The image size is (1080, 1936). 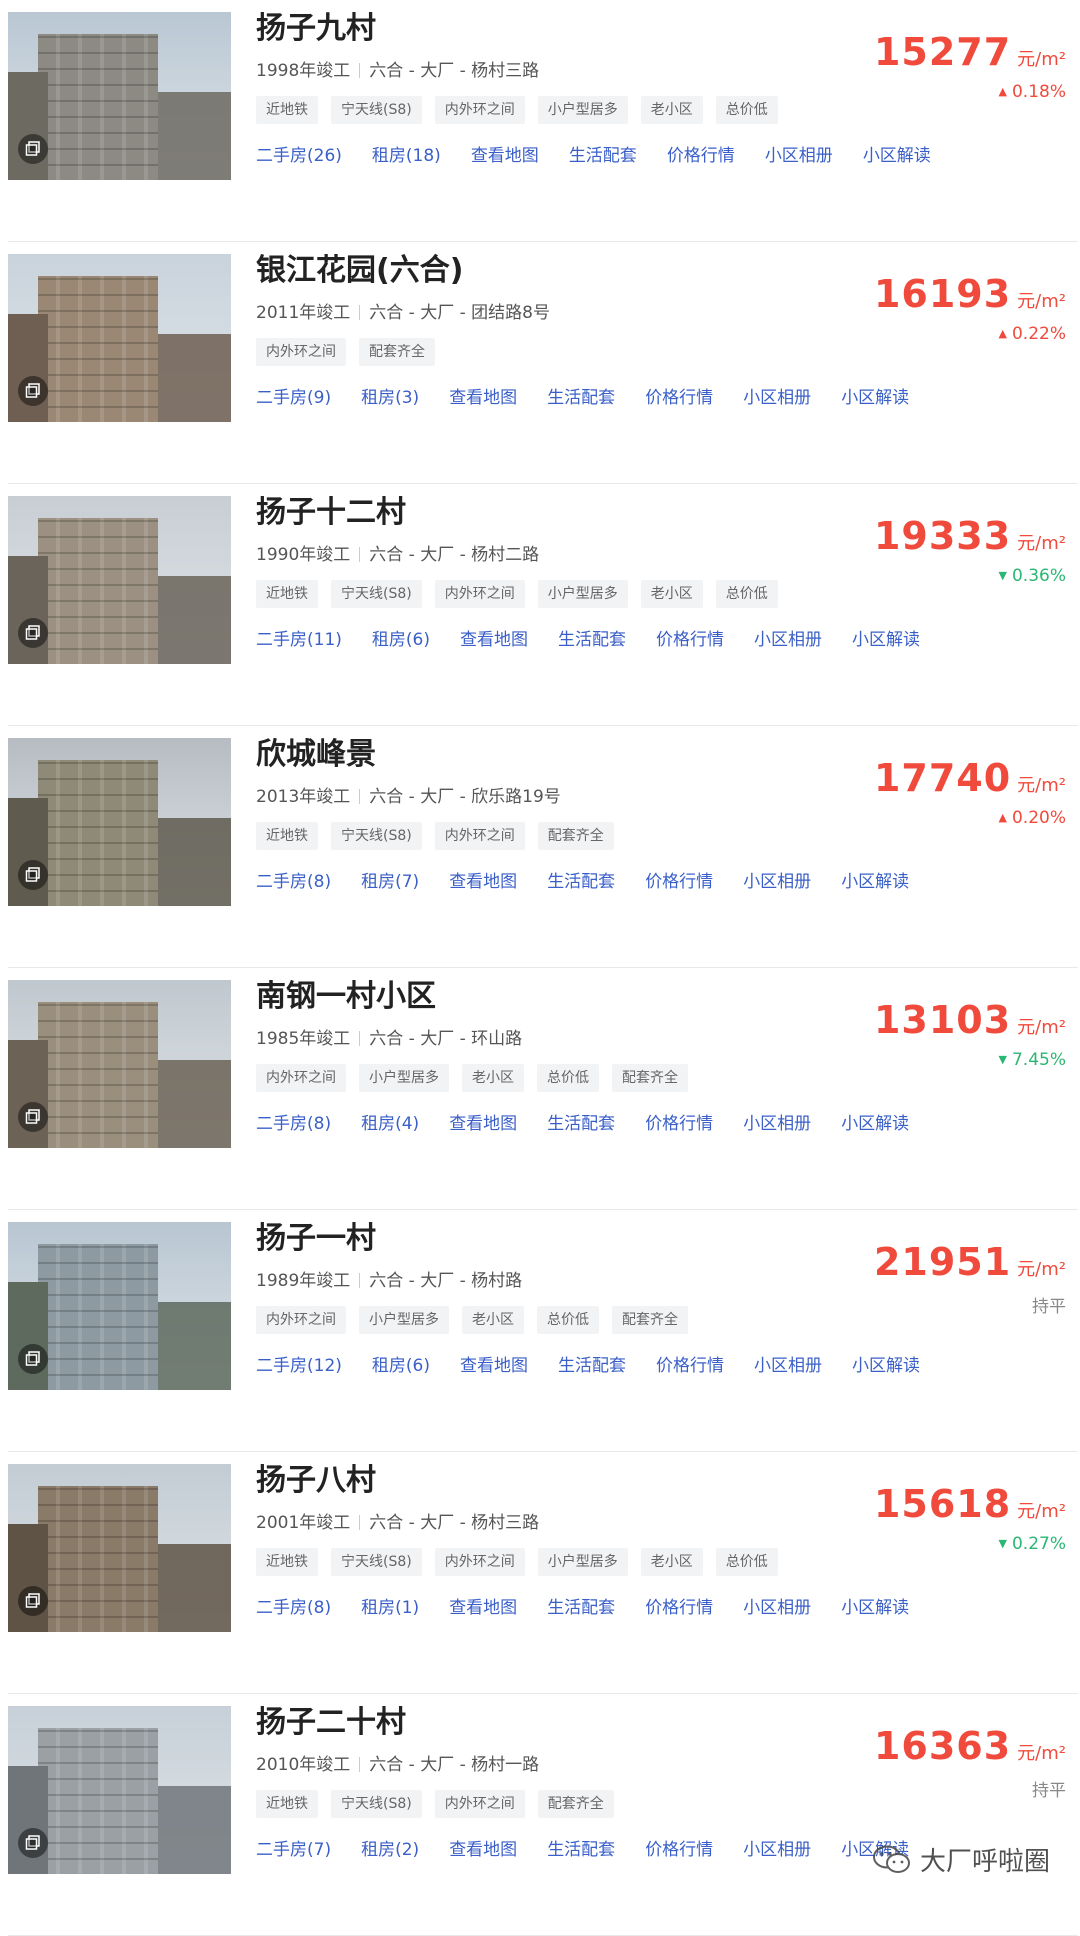 What do you see at coordinates (576, 1481) in the screenshot?
I see `community-name: 扬子八村` at bounding box center [576, 1481].